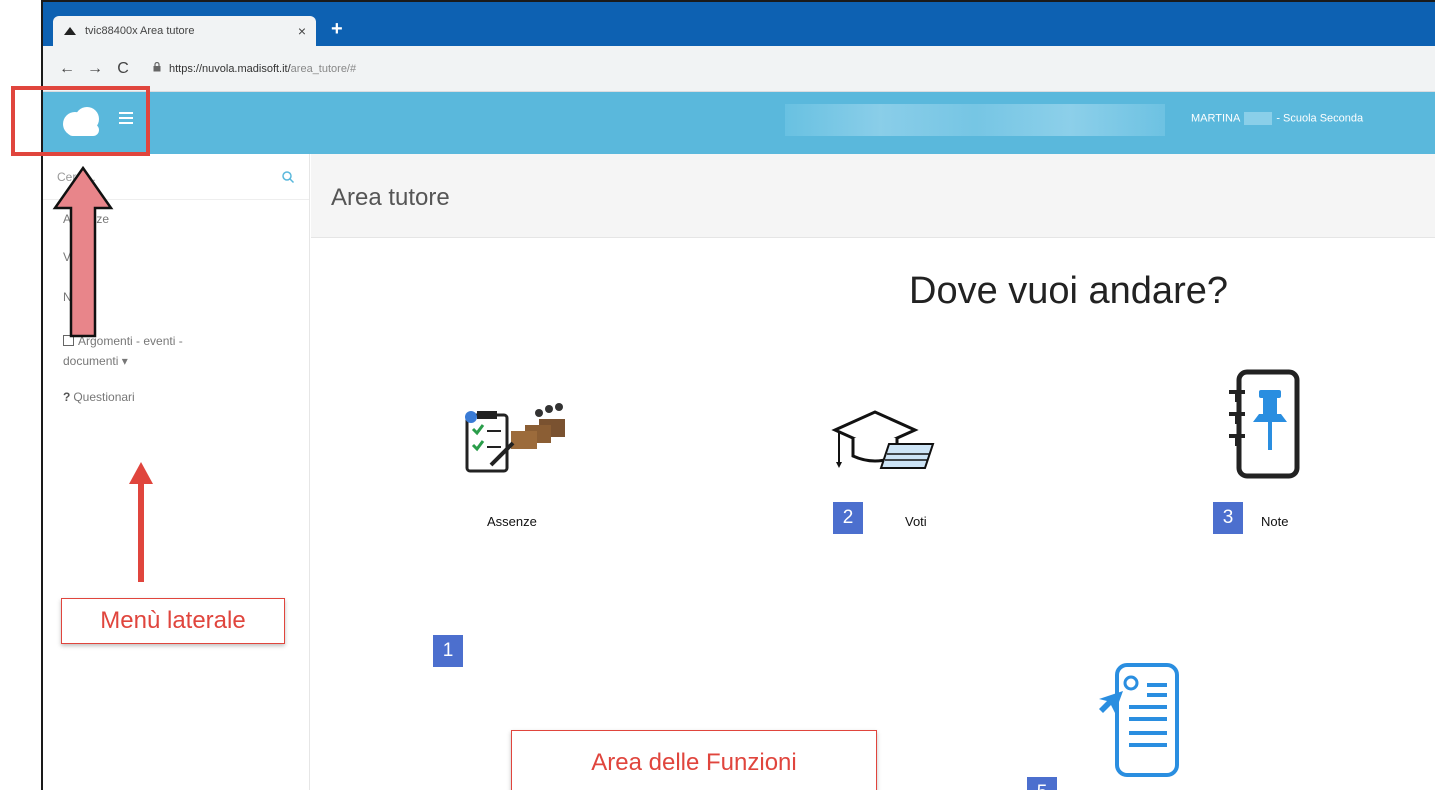  Describe the element at coordinates (1068, 291) in the screenshot. I see `question-heading: Dove vuoi andare?` at that location.